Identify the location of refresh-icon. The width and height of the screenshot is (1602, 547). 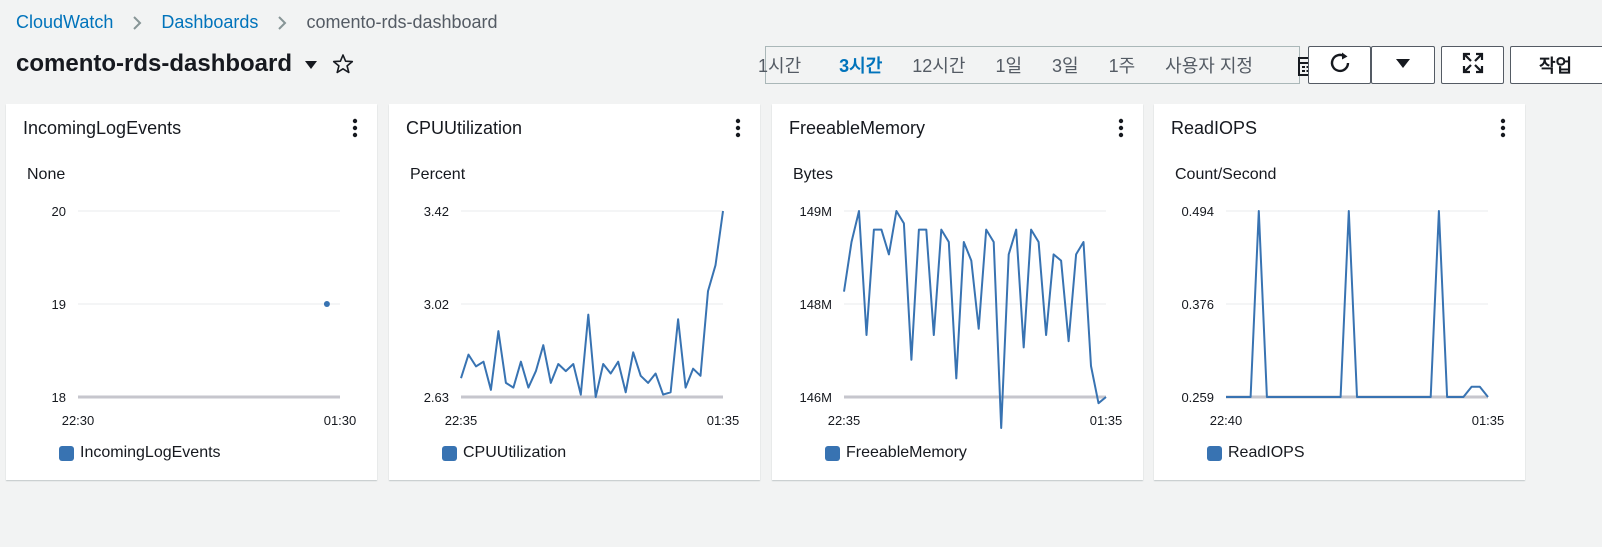
(1340, 65).